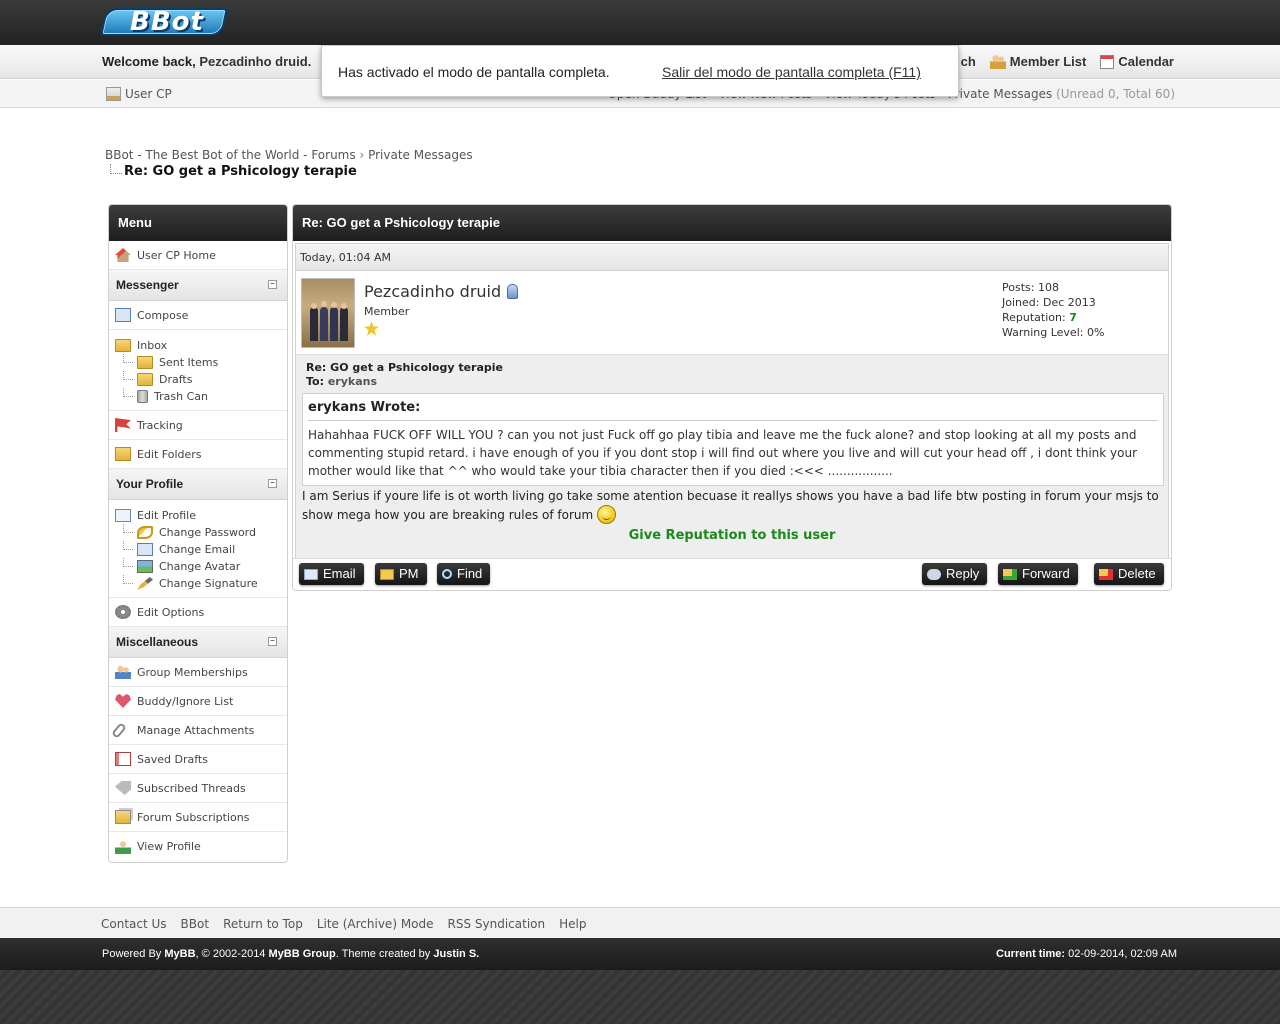 Image resolution: width=1280 pixels, height=1024 pixels. What do you see at coordinates (432, 291) in the screenshot?
I see `author-name-link: Pezcadinho druid` at bounding box center [432, 291].